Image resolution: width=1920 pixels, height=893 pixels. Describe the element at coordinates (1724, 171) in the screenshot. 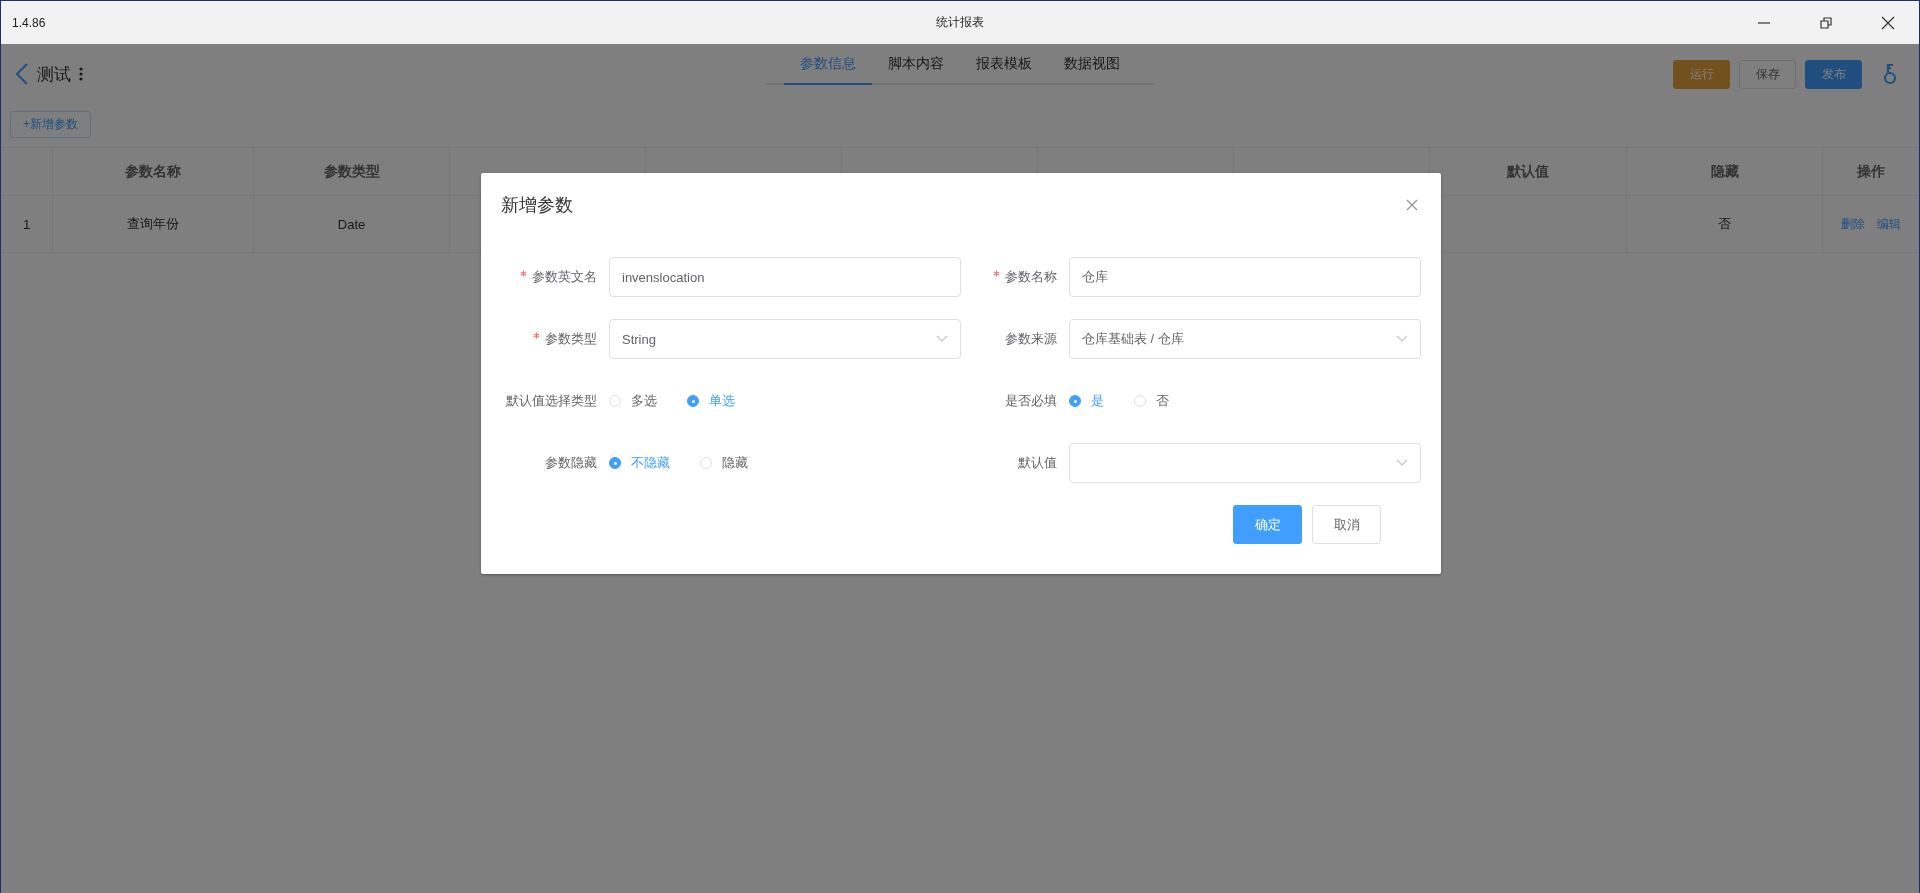

I see `column-header: 隐藏` at that location.